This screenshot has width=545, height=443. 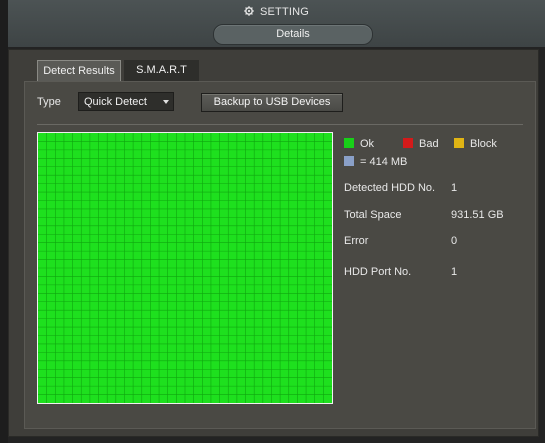 I want to click on left-edge-strip, so click(x=4, y=221).